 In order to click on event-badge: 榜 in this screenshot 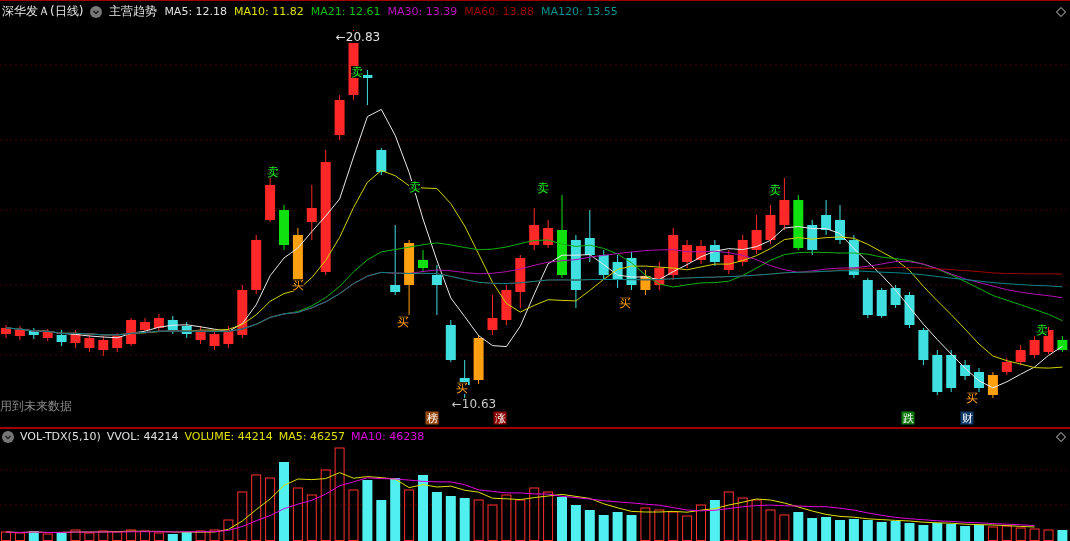, I will do `click(432, 418)`.